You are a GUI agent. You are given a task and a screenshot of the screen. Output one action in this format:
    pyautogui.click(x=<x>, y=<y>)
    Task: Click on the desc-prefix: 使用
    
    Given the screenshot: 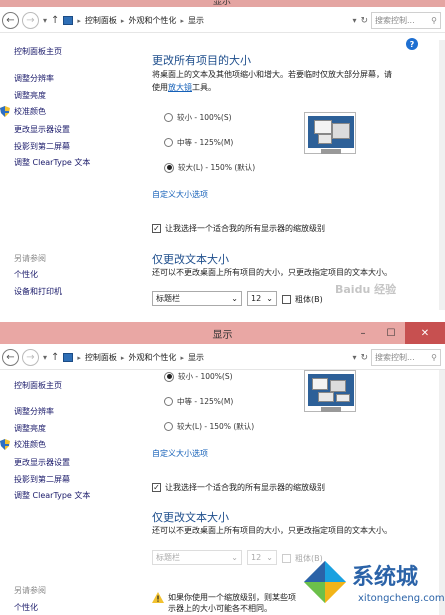 What is the action you would take?
    pyautogui.click(x=160, y=87)
    